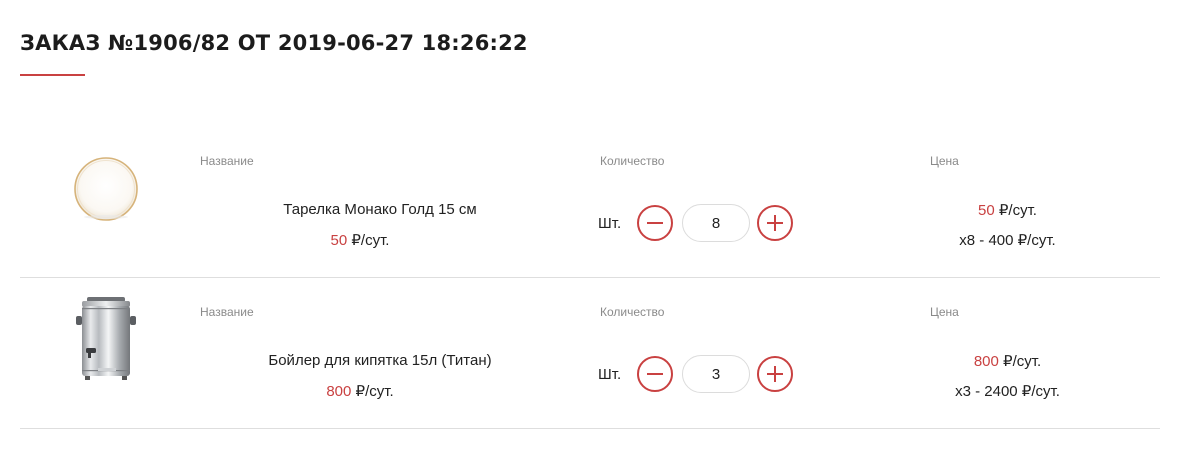 The width and height of the screenshot is (1185, 453). Describe the element at coordinates (380, 360) in the screenshot. I see `item-name: Бойлер для кипятка 15л (Титан)` at that location.